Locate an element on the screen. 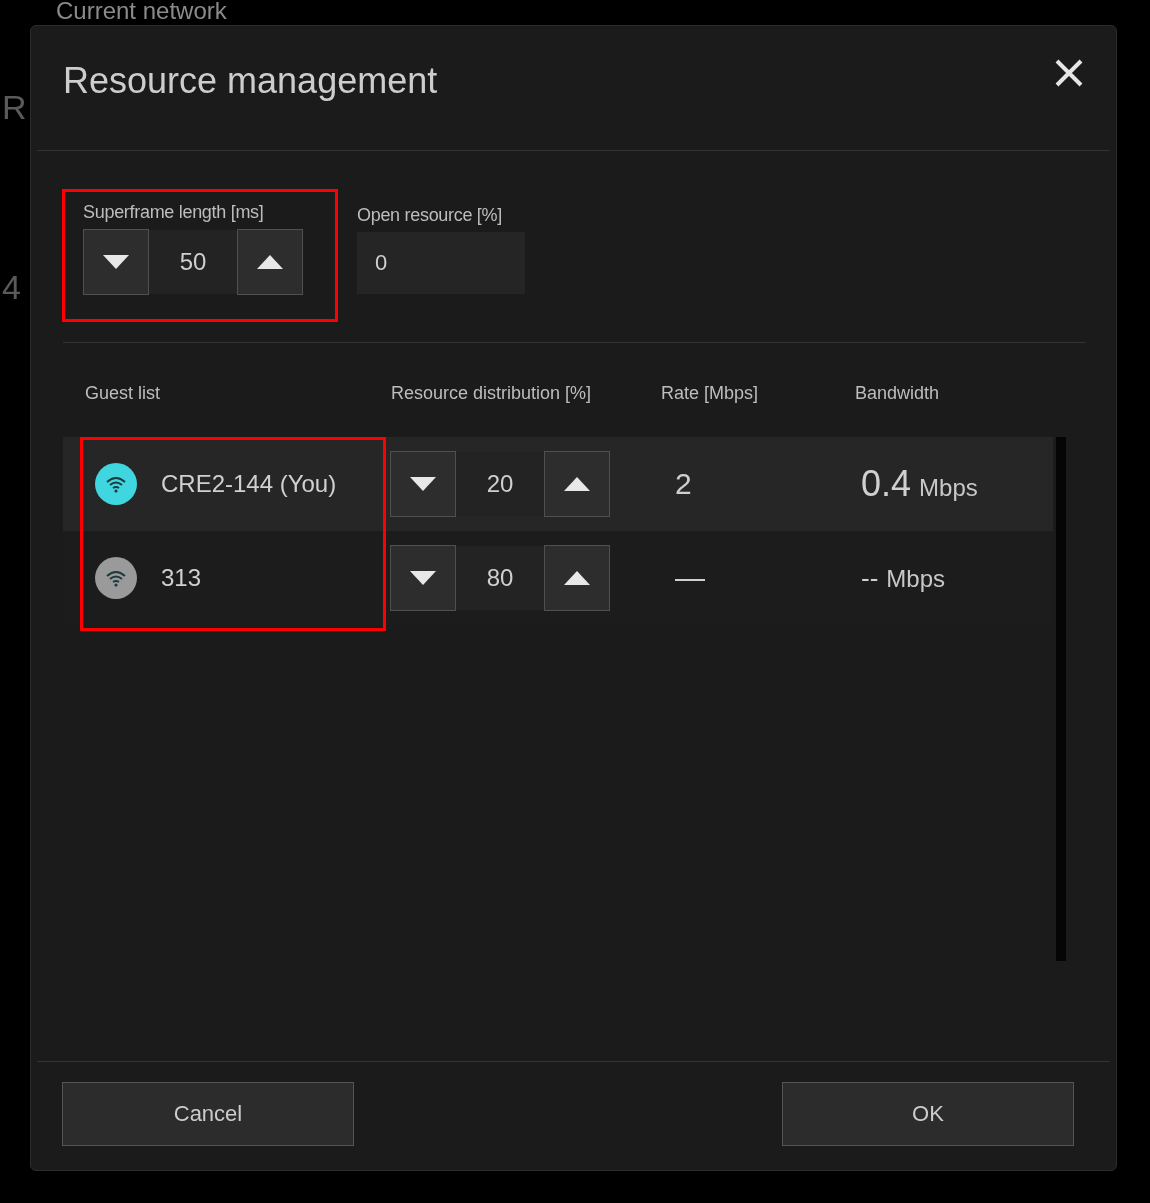  close-button is located at coordinates (1069, 73).